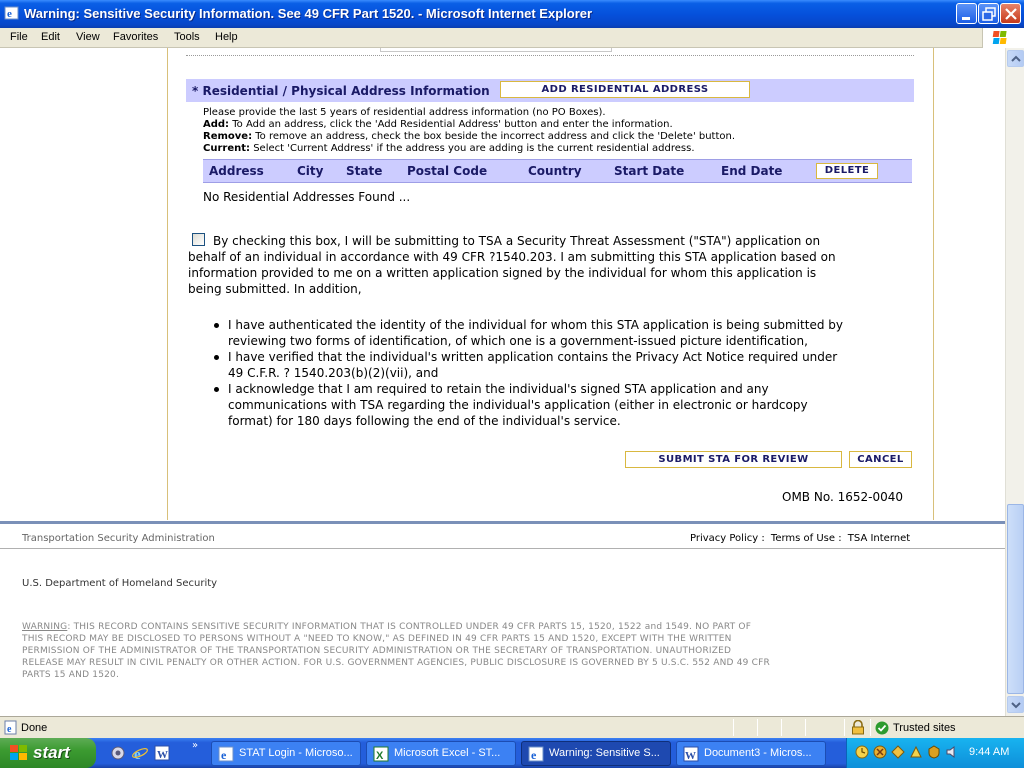 Image resolution: width=1024 pixels, height=768 pixels. Describe the element at coordinates (228, 136) in the screenshot. I see `instruction-remove-label: Remove:` at that location.